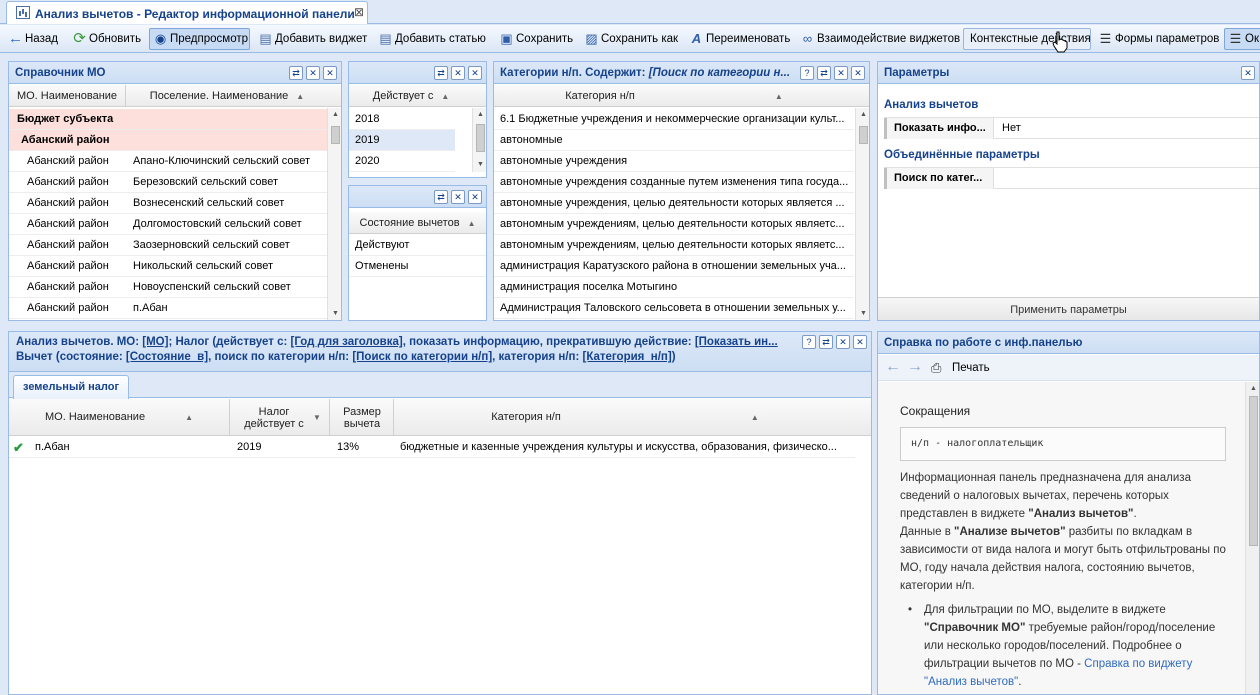  Describe the element at coordinates (67, 96) in the screenshot. I see `column-header: МО. Наименование` at that location.